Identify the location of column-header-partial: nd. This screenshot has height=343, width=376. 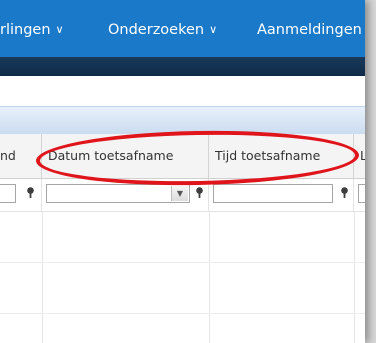
(21, 156).